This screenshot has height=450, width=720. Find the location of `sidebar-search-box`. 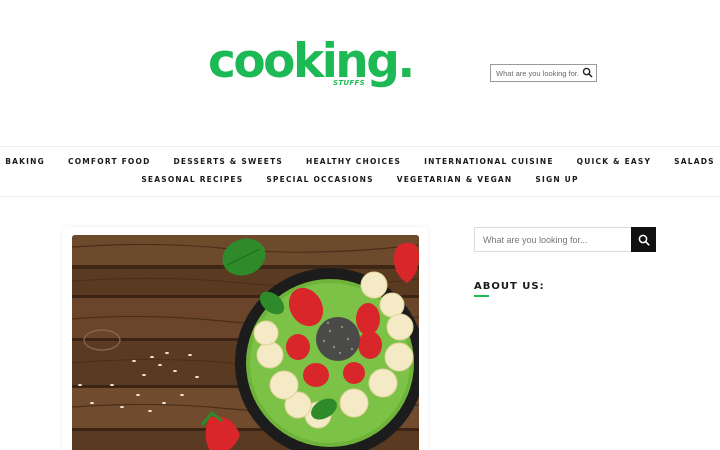

sidebar-search-box is located at coordinates (565, 239).